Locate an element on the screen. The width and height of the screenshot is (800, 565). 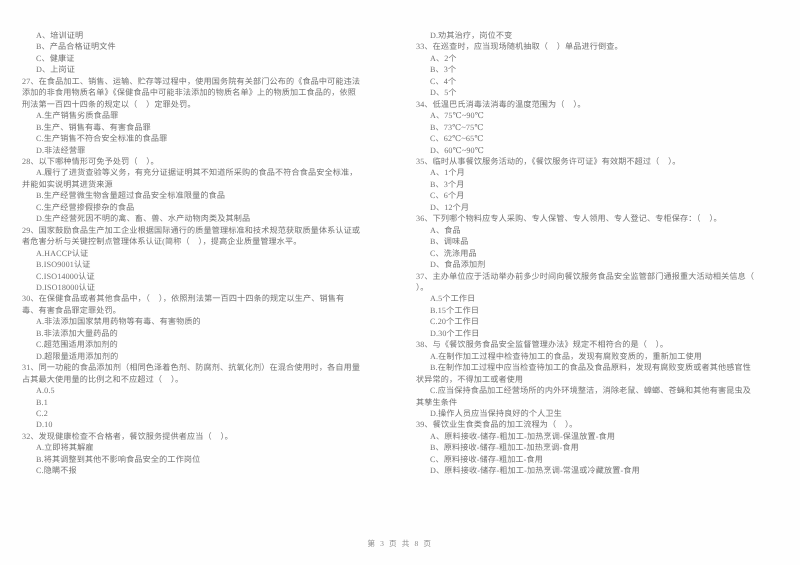
answer-option-line: A.HACCP认证 is located at coordinates (62, 253).